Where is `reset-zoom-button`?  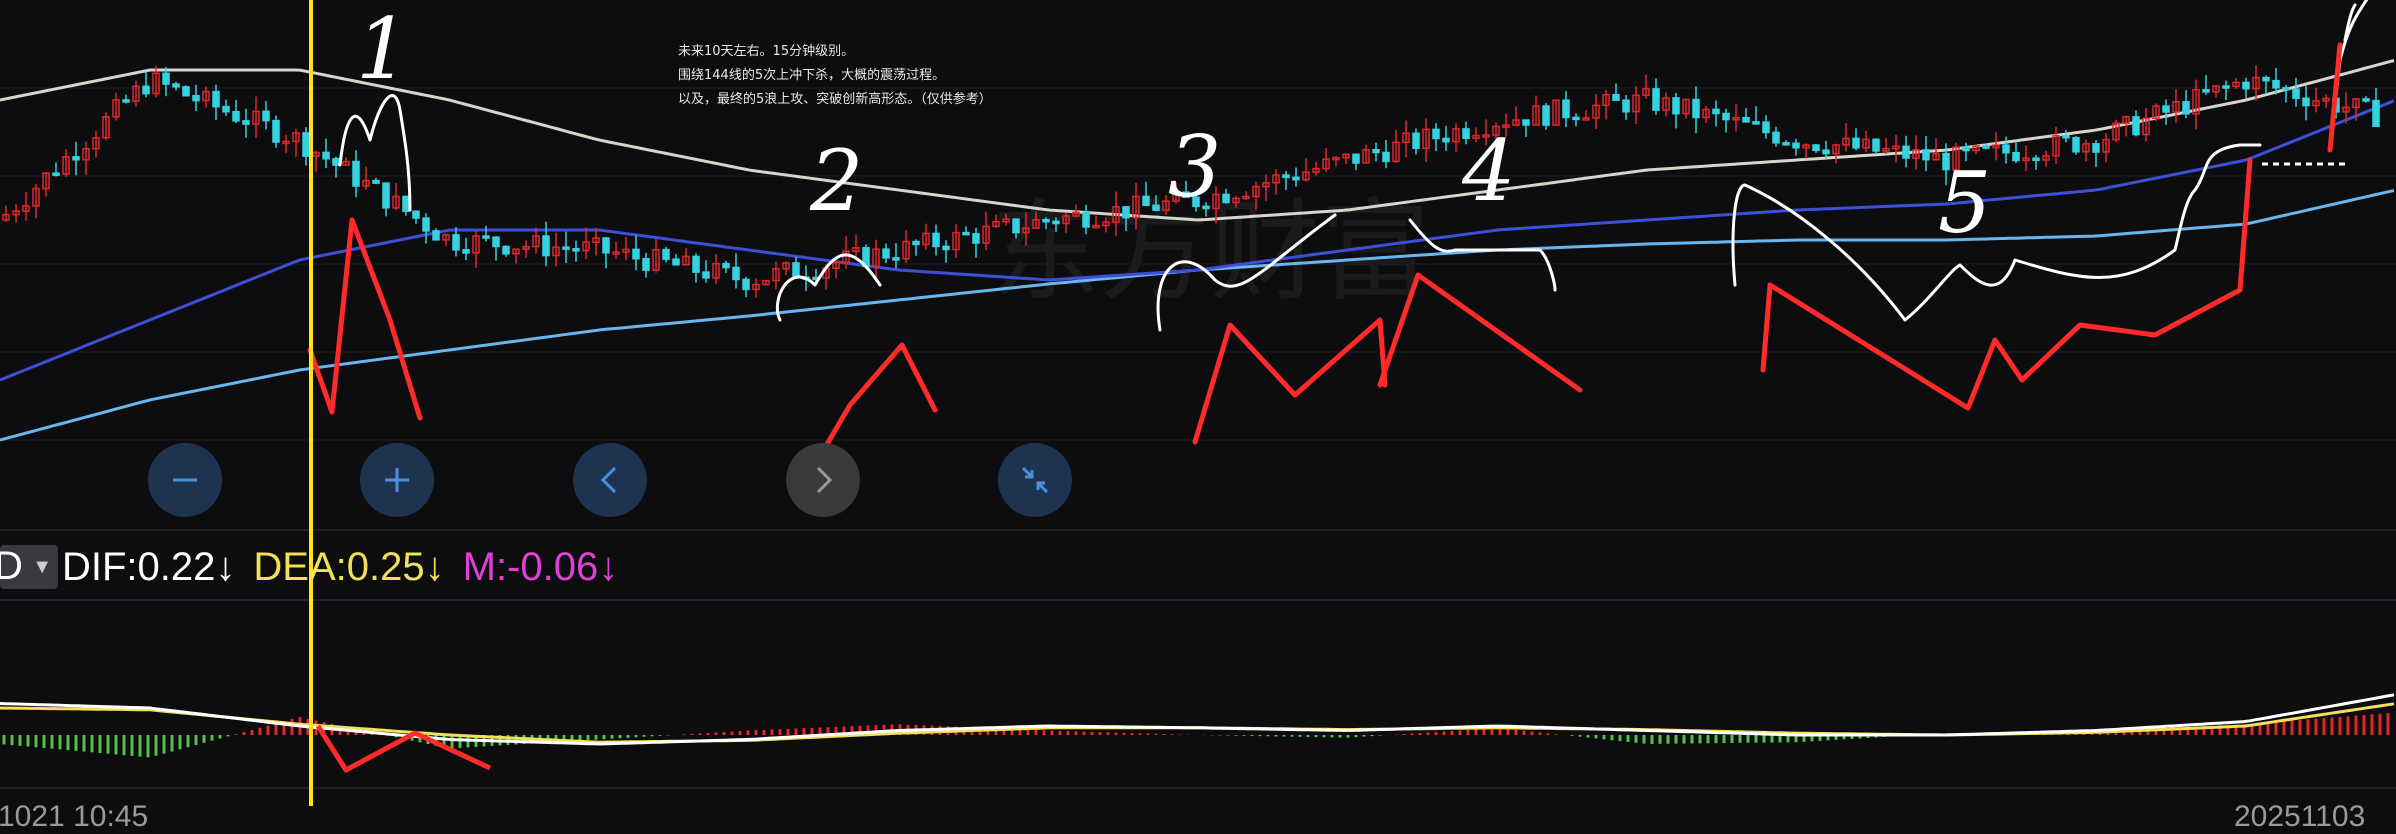 reset-zoom-button is located at coordinates (1035, 480).